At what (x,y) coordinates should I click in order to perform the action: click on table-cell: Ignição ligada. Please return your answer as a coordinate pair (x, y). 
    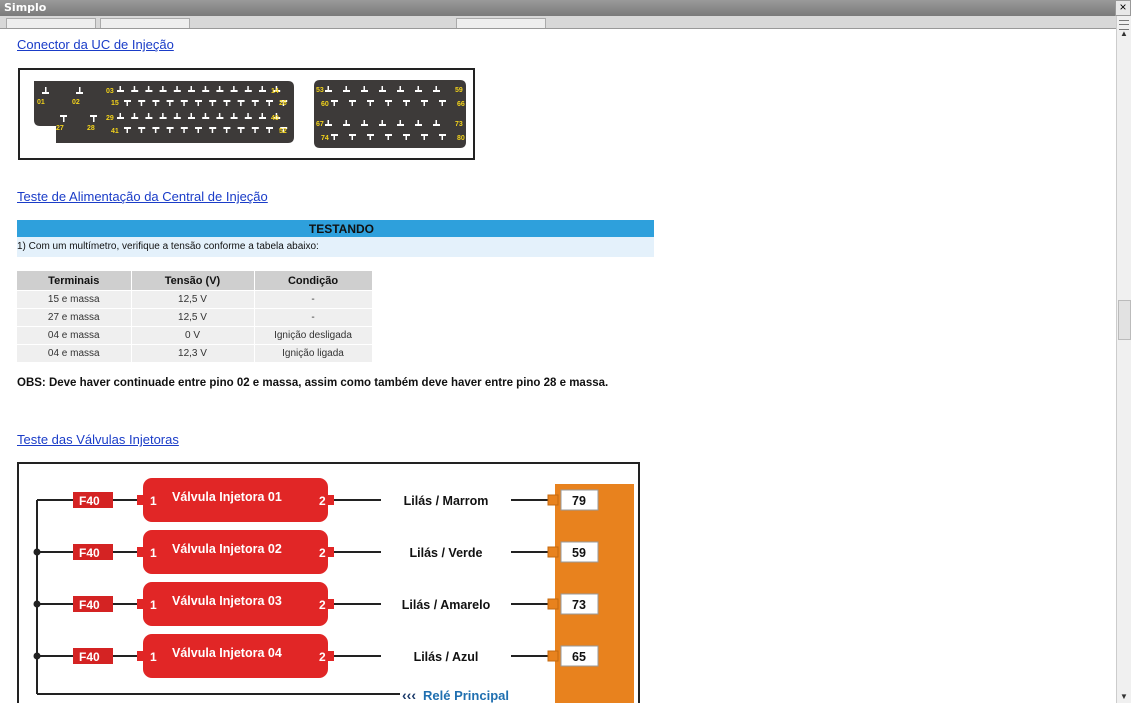
    Looking at the image, I should click on (313, 353).